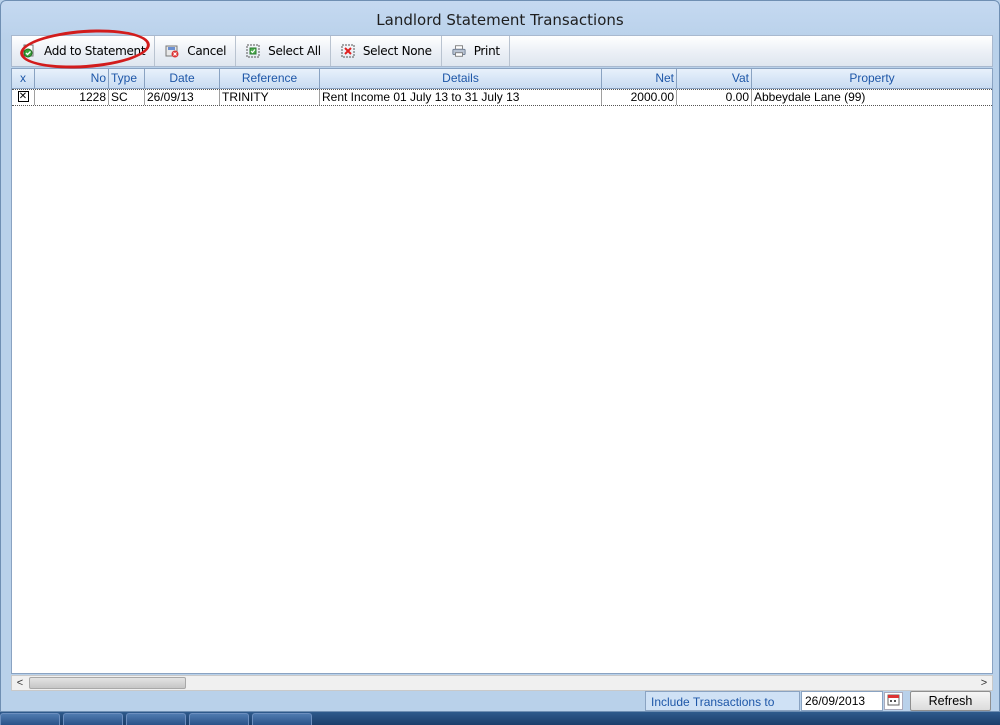 This screenshot has height=725, width=1000. Describe the element at coordinates (95, 51) in the screenshot. I see `add-to-statement-label: Add to Statement` at that location.